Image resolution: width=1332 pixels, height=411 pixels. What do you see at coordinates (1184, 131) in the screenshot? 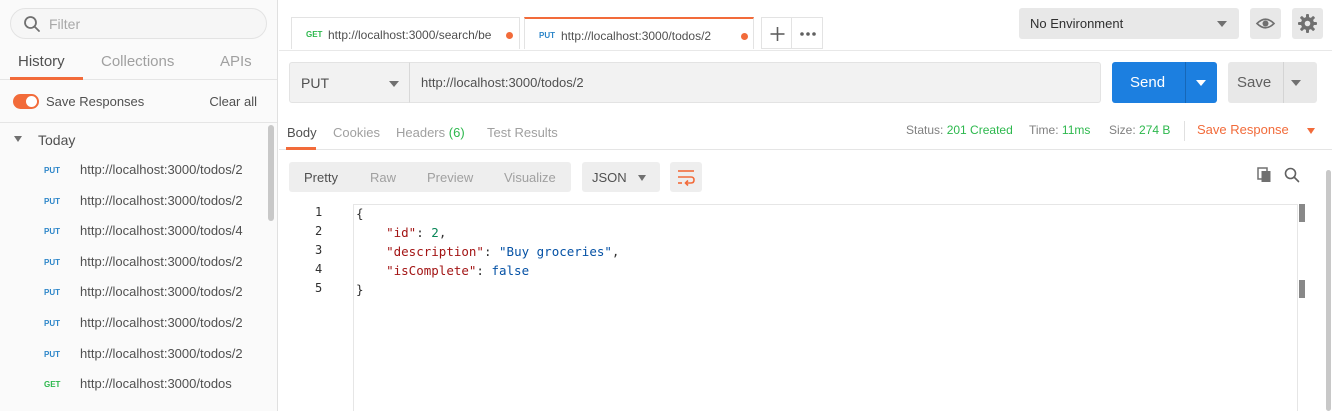
I see `meta-divider` at bounding box center [1184, 131].